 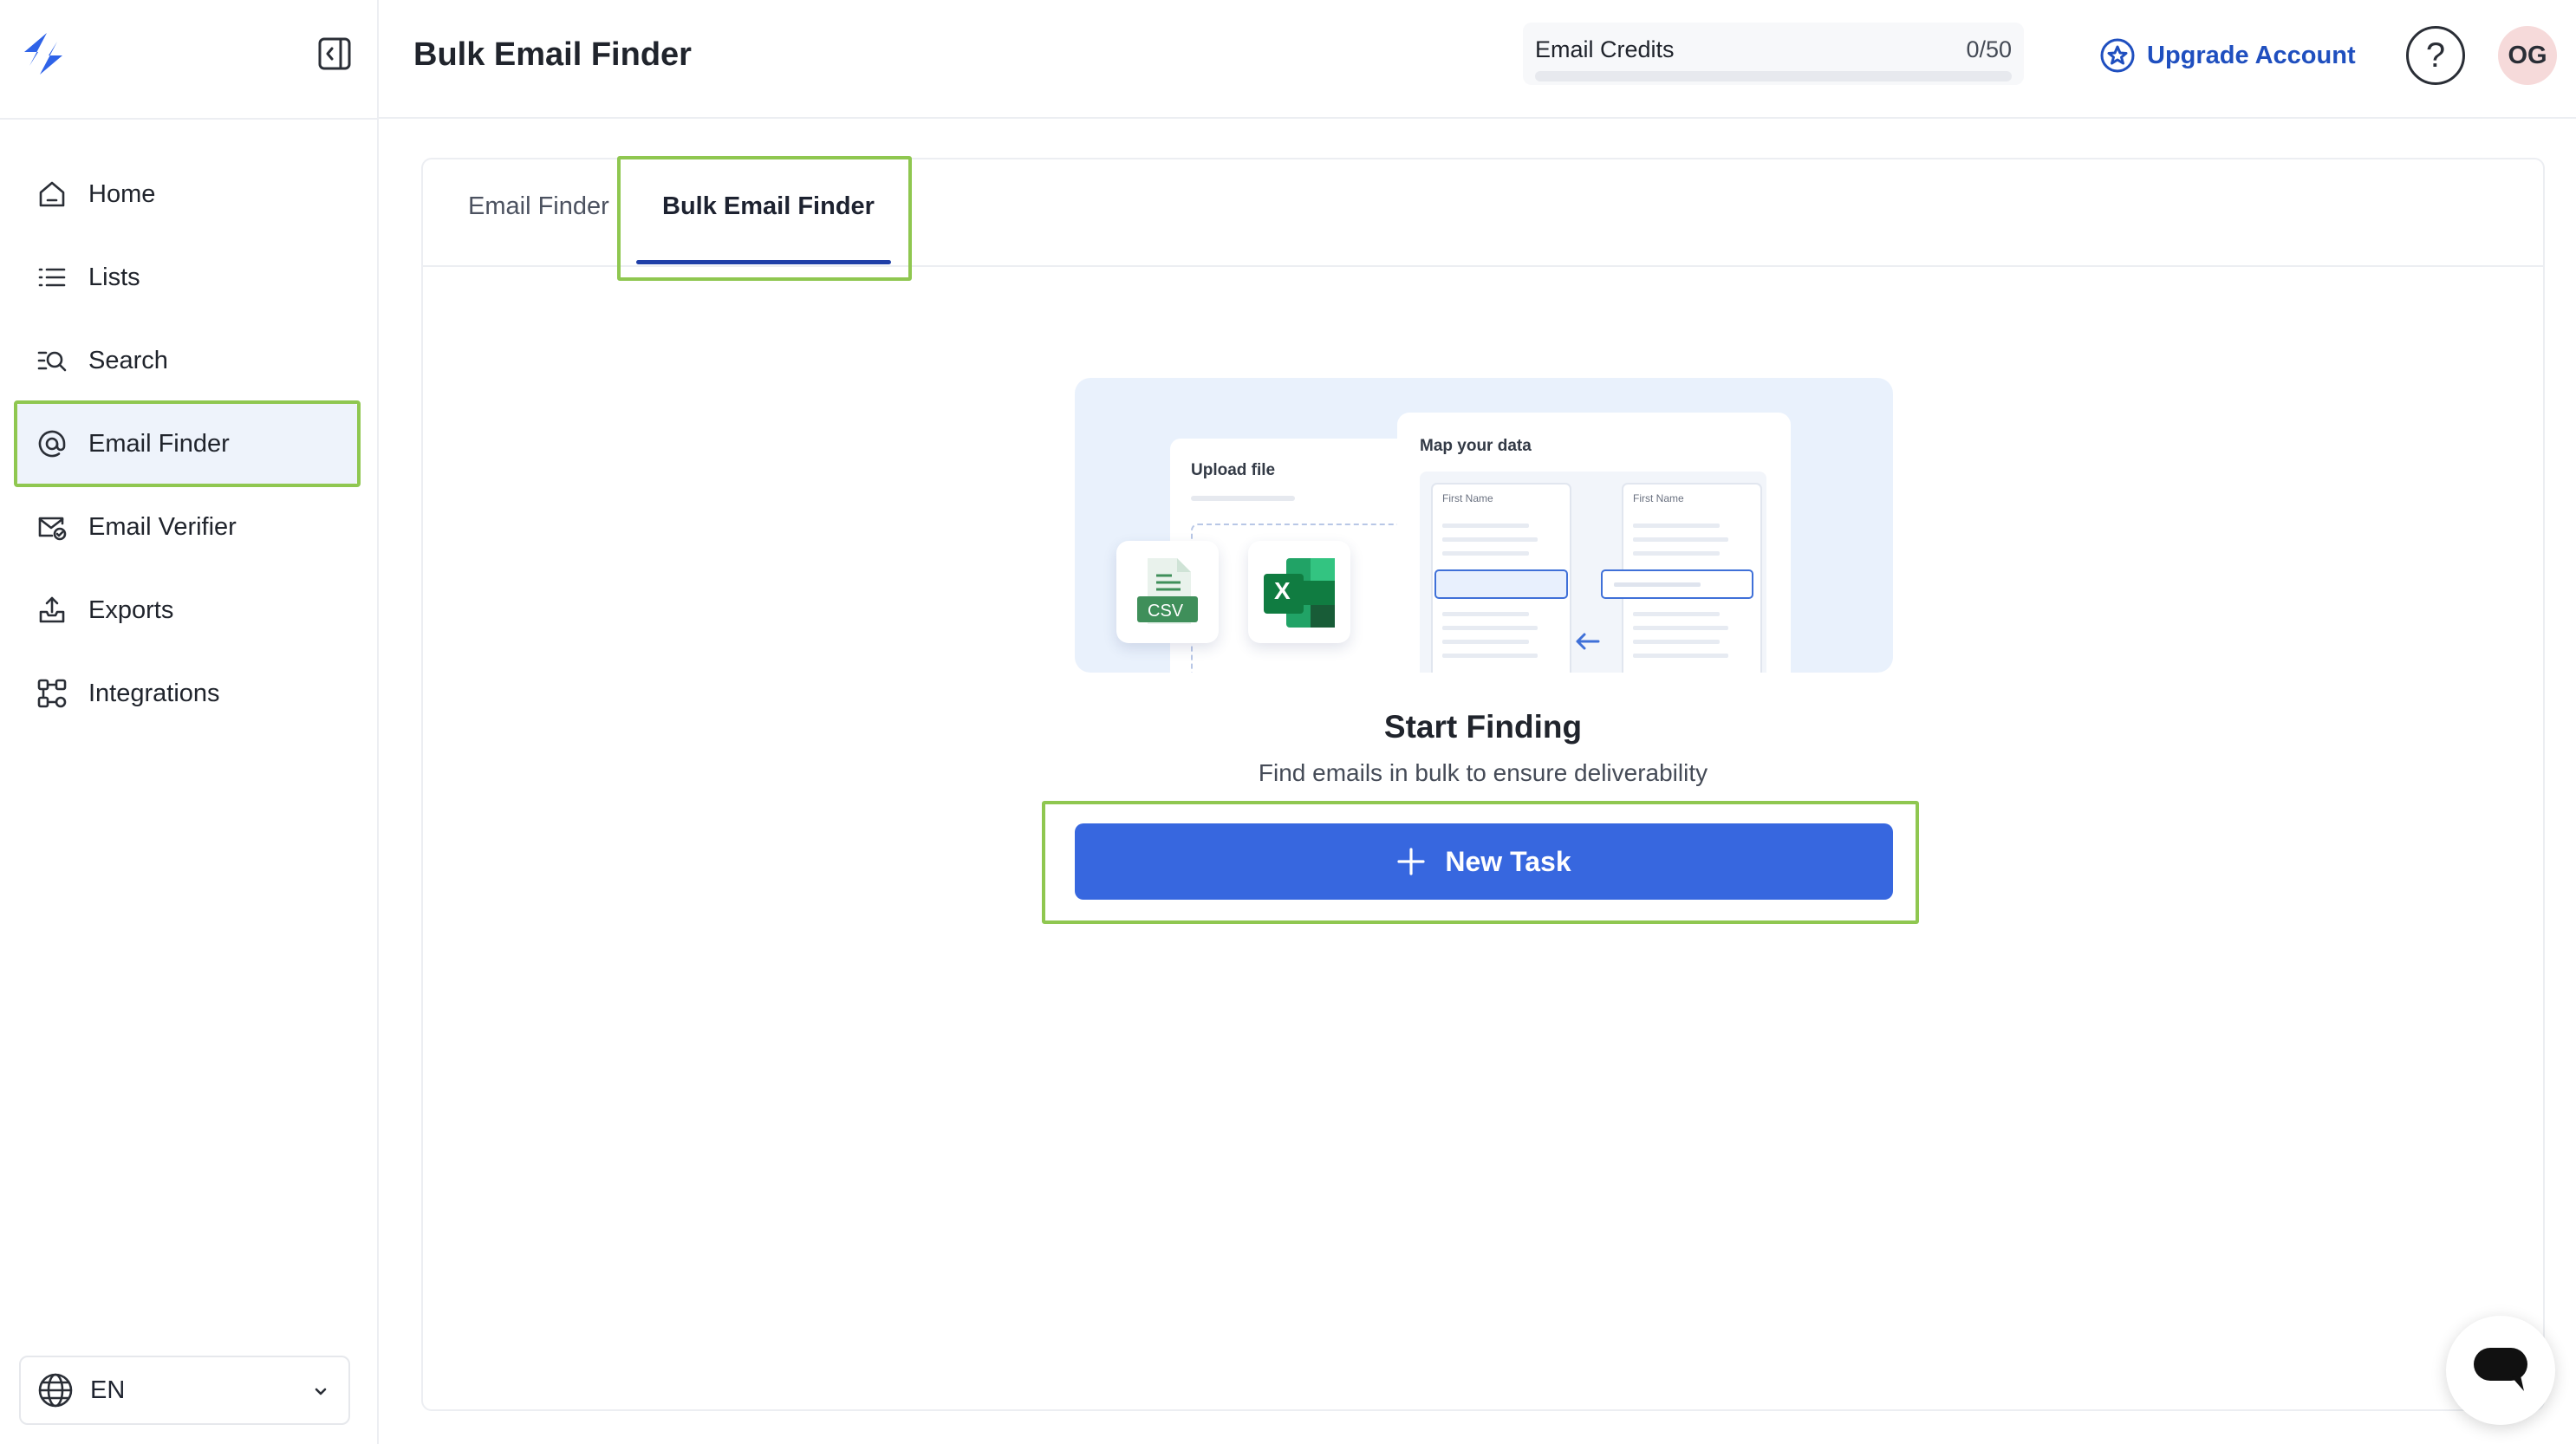 I want to click on language-value: EN, so click(x=108, y=1390).